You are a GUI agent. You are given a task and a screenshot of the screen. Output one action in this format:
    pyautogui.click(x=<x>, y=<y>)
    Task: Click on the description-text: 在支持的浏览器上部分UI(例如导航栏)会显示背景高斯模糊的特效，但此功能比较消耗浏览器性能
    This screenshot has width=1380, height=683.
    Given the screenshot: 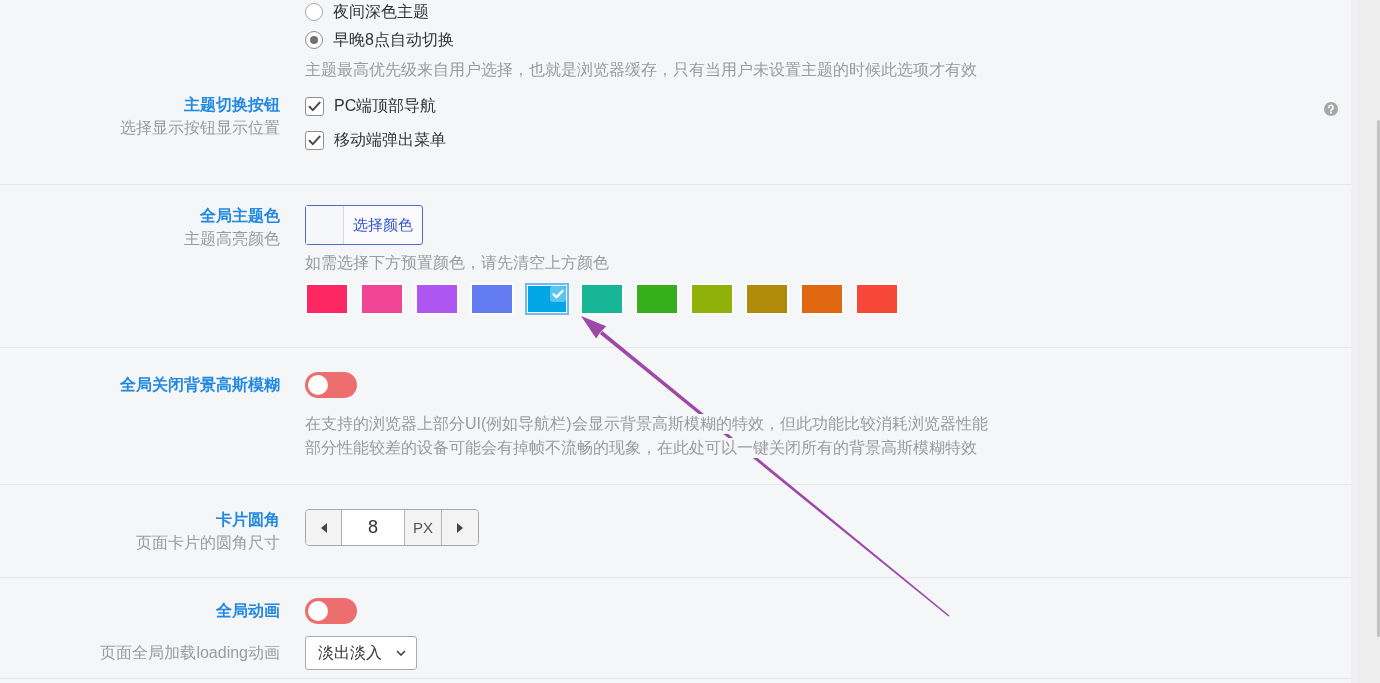 What is the action you would take?
    pyautogui.click(x=646, y=424)
    